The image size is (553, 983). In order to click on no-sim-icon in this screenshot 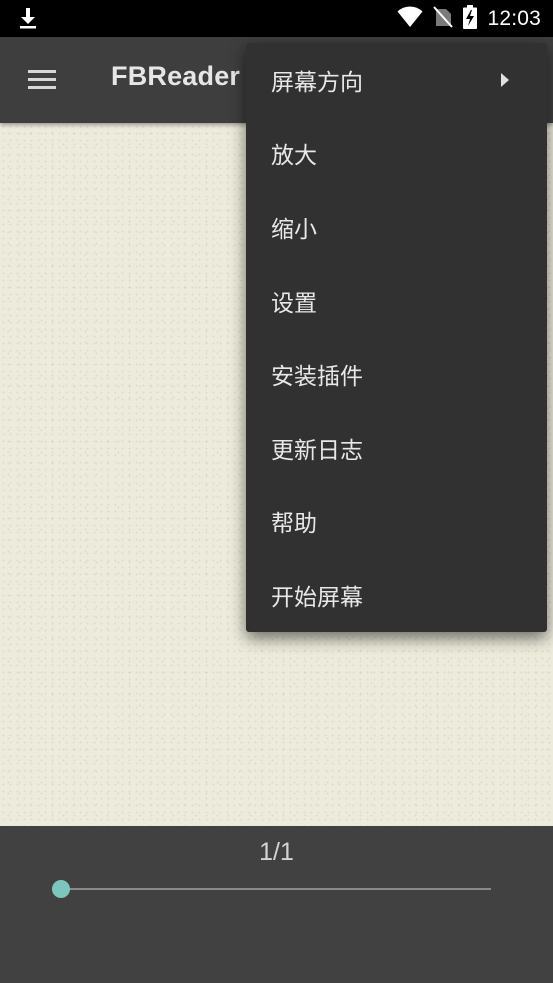, I will do `click(443, 18)`.